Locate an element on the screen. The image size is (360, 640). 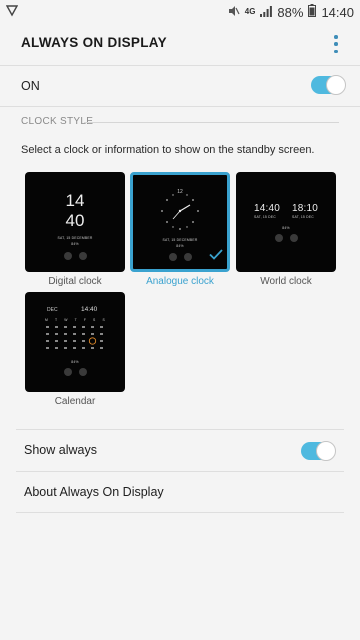
network-type: 4G is located at coordinates (250, 11).